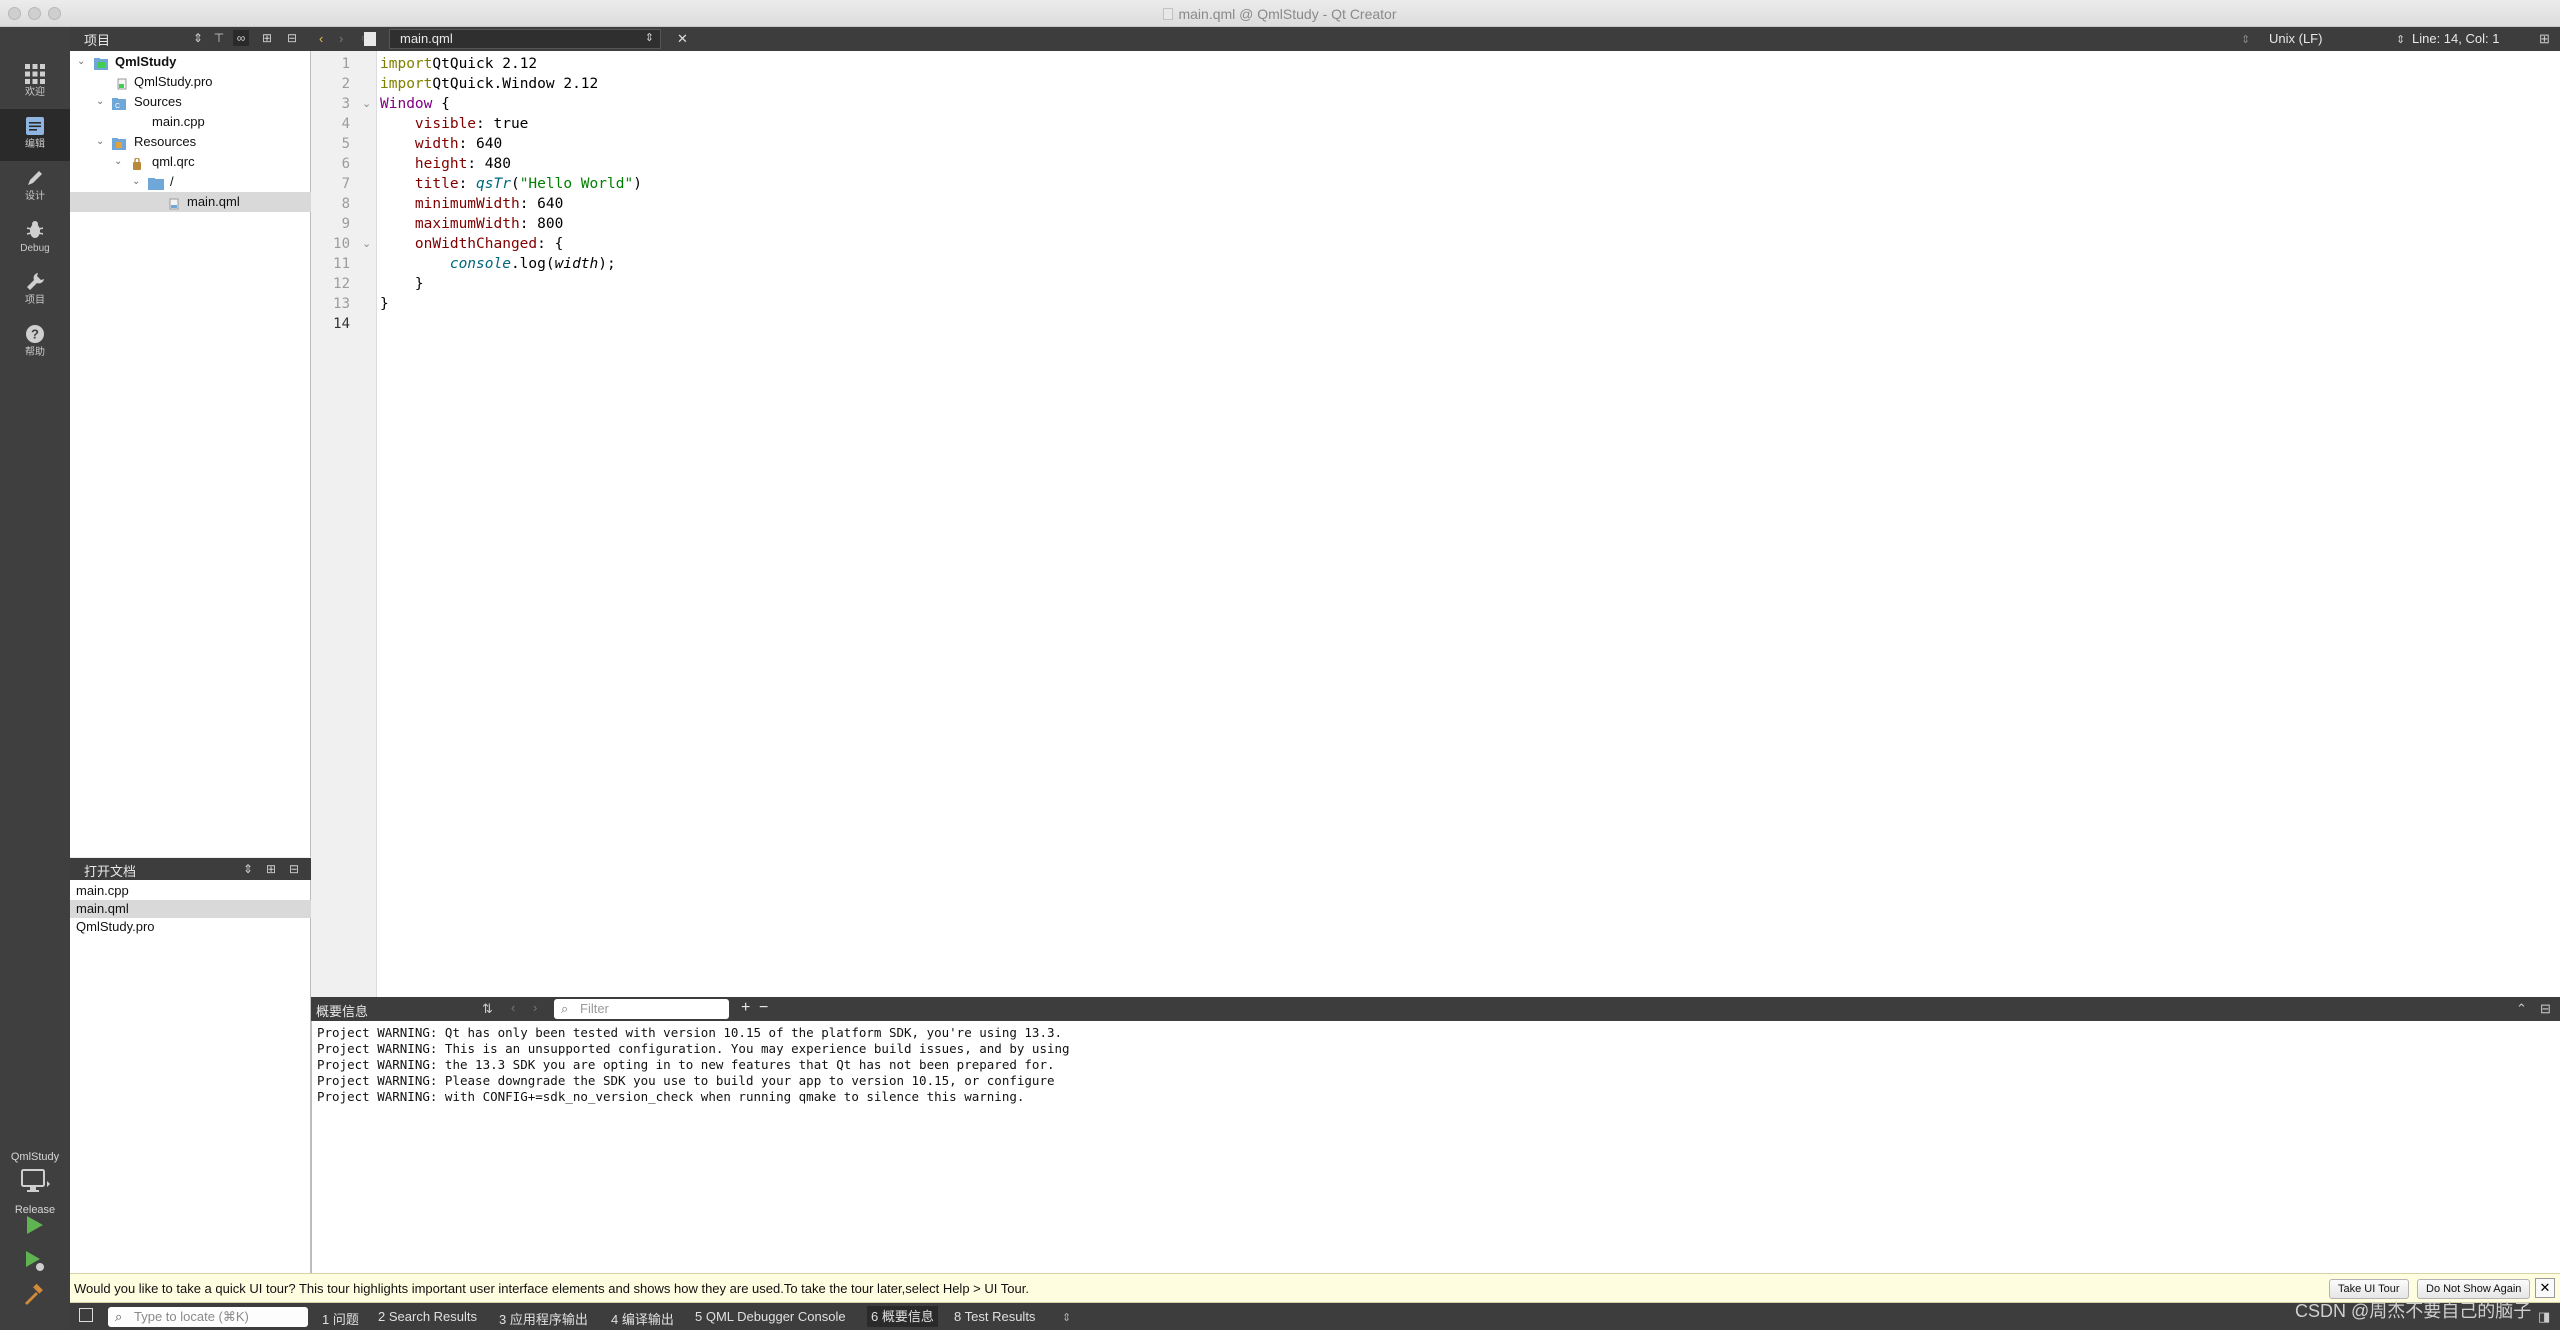 The image size is (2560, 1330). Describe the element at coordinates (2521, 1009) in the screenshot. I see `maximize-pane-icon: ⌃` at that location.